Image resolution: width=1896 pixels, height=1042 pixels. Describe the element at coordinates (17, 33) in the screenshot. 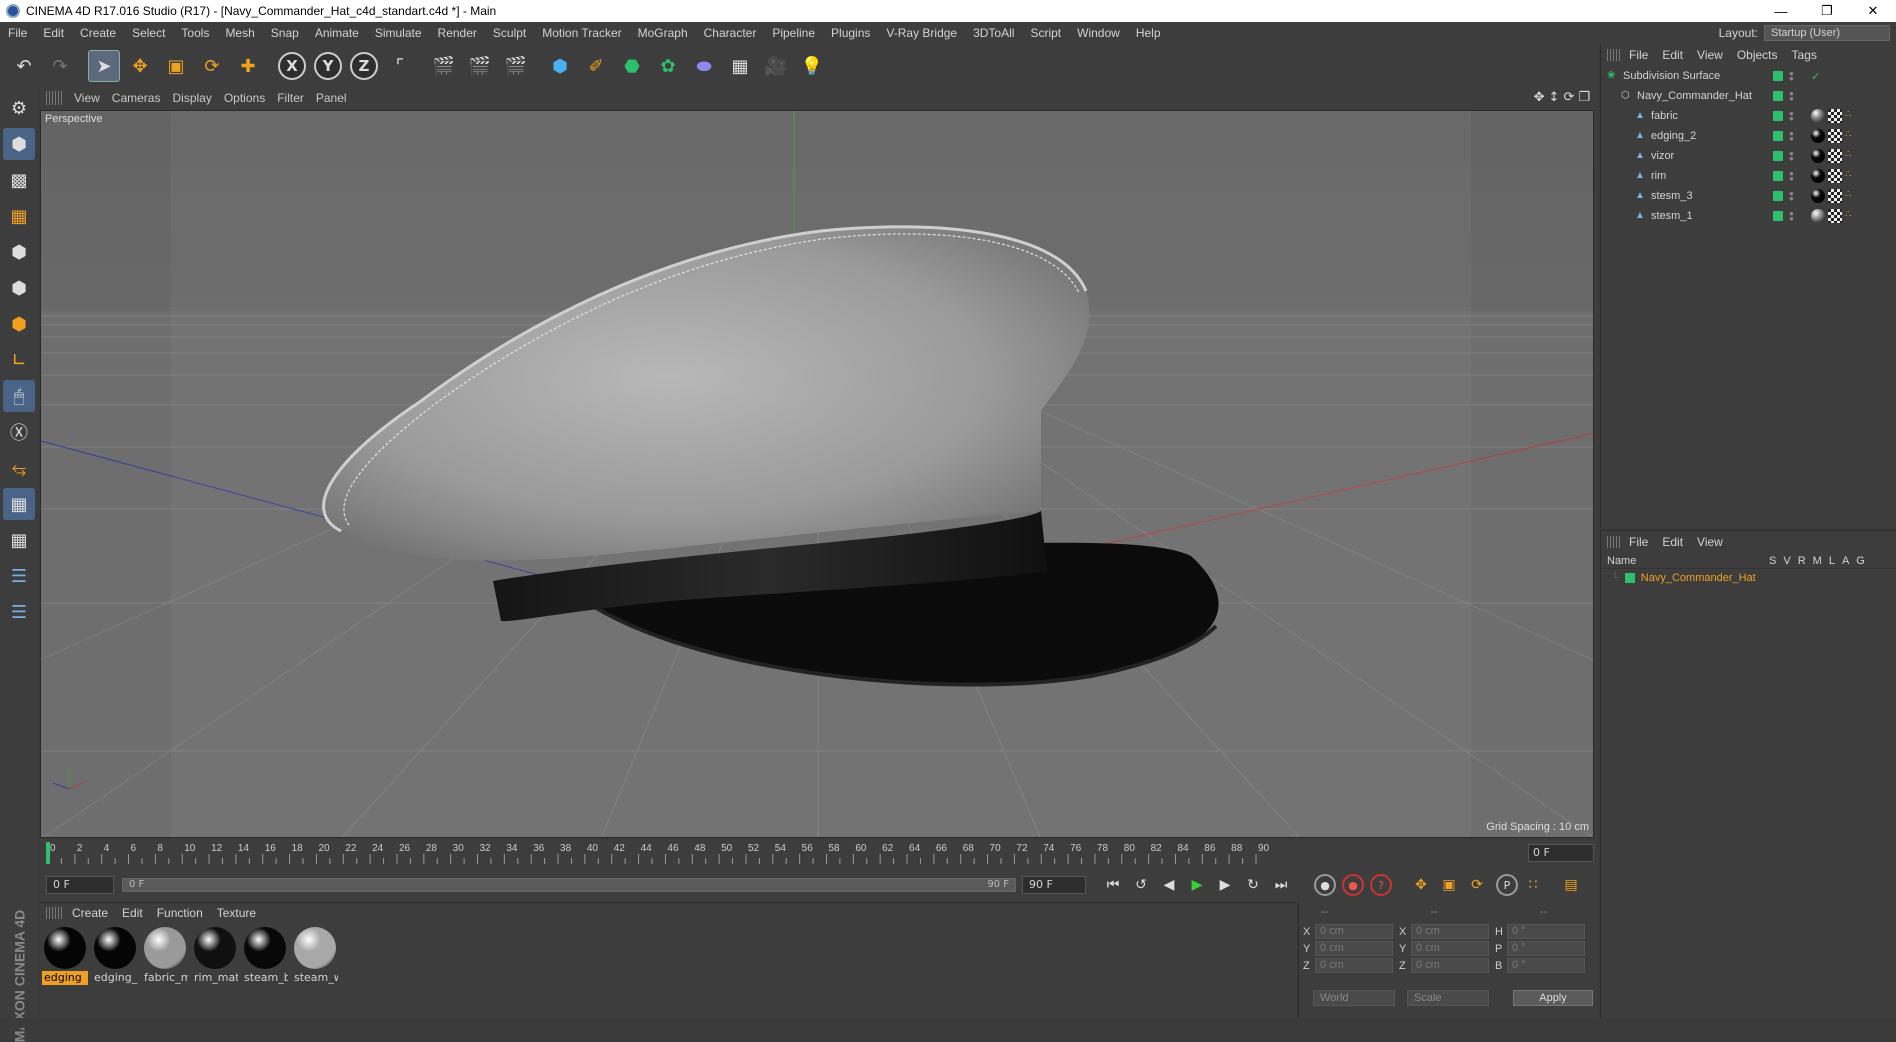

I see `menu-item-file: File` at that location.